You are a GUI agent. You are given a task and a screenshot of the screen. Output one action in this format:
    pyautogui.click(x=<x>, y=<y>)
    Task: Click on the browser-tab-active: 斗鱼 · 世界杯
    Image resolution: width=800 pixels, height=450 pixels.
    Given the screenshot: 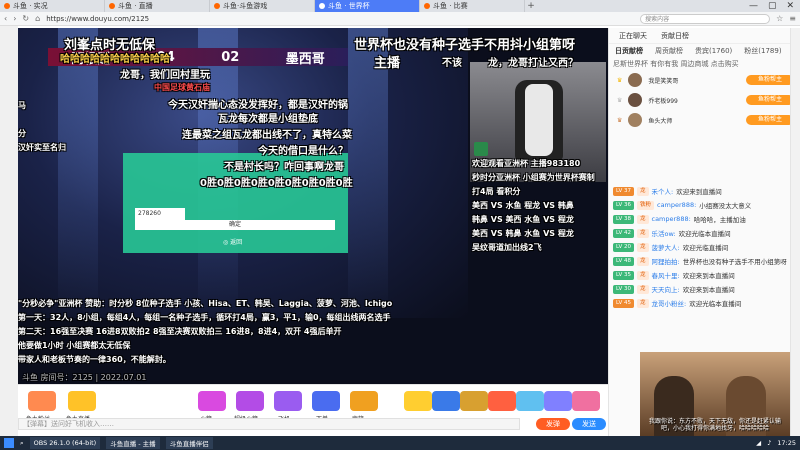 What is the action you would take?
    pyautogui.click(x=367, y=6)
    